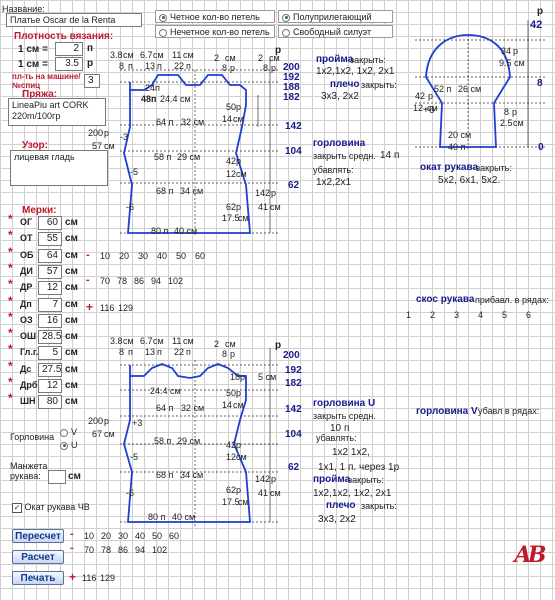 The height and width of the screenshot is (600, 555). Describe the element at coordinates (74, 476) in the screenshot. I see `cuff-unit: см` at that location.